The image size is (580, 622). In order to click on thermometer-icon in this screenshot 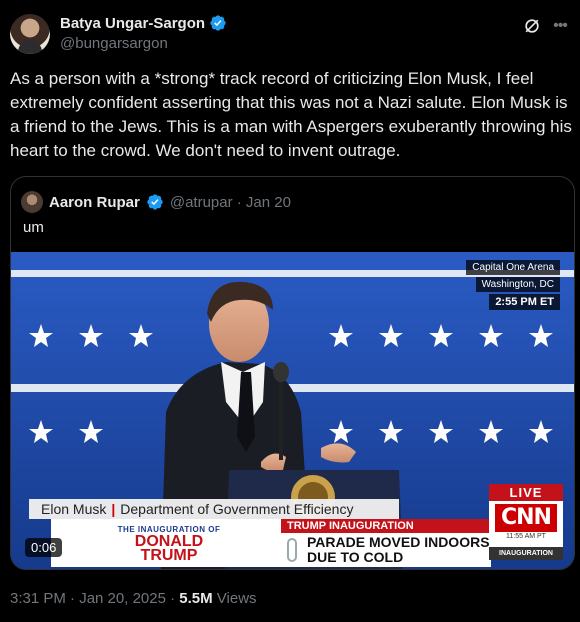, I will do `click(292, 550)`.